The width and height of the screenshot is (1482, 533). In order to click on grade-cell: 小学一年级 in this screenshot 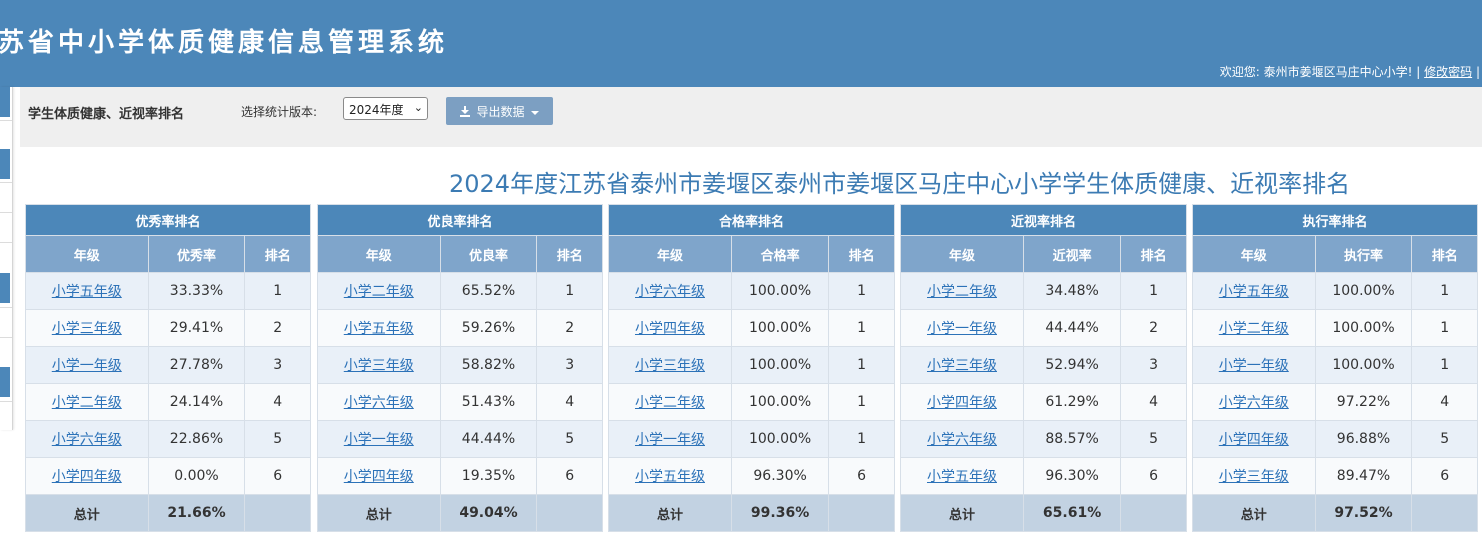, I will do `click(87, 365)`.